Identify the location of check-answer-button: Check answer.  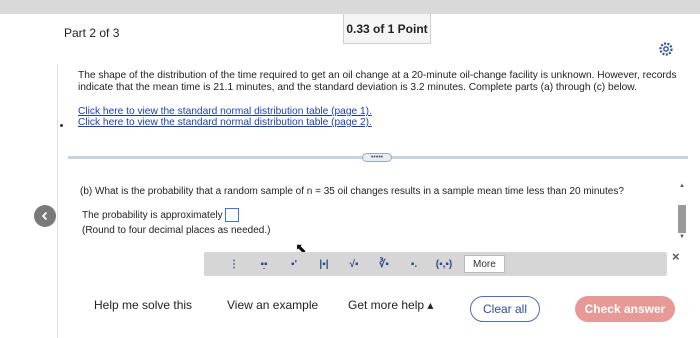
(625, 309).